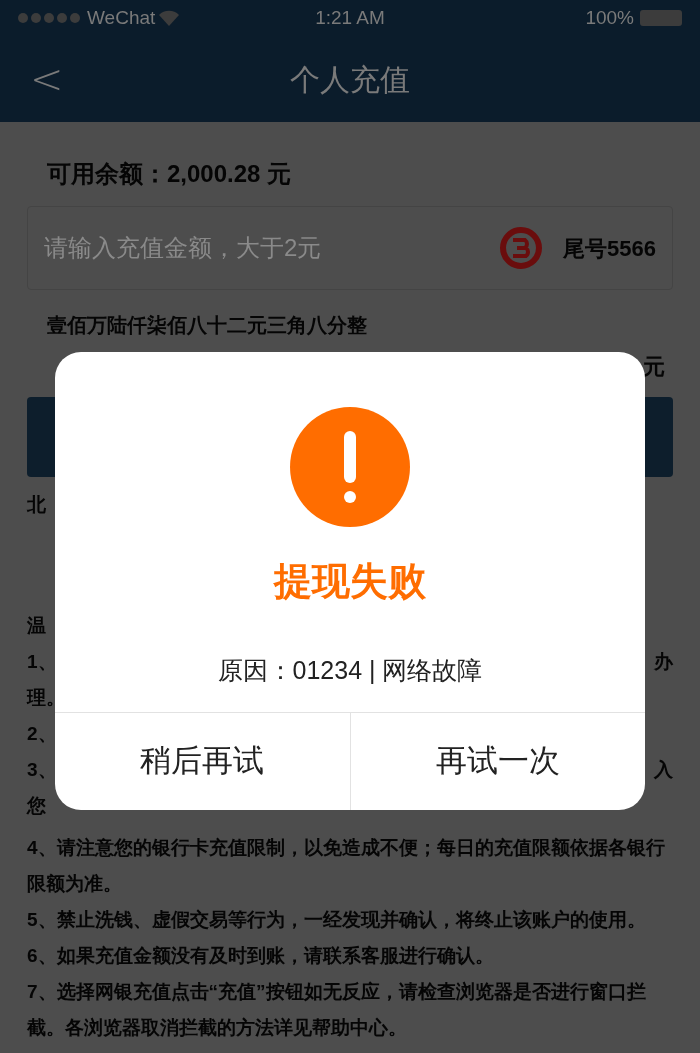  Describe the element at coordinates (609, 17) in the screenshot. I see `battery-level: 100%` at that location.